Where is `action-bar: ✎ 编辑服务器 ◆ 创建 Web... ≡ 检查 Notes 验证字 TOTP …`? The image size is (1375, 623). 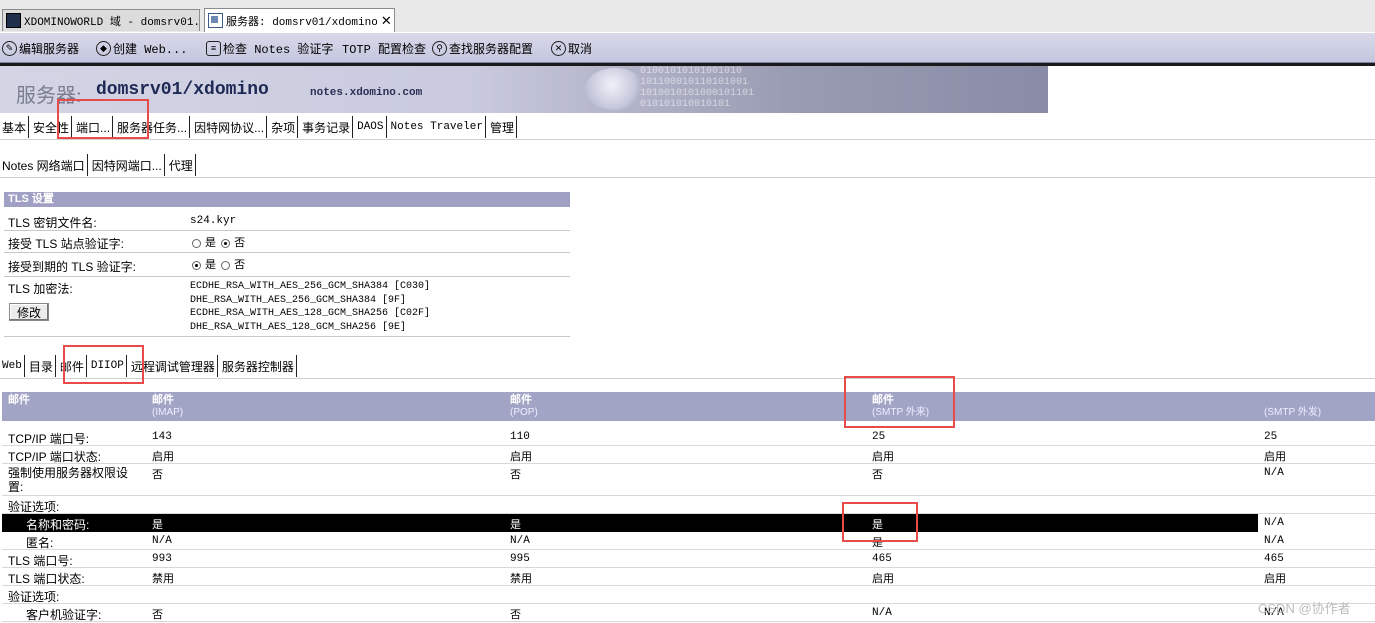
action-bar: ✎ 编辑服务器 ◆ 创建 Web... ≡ 检查 Notes 验证字 TOTP … is located at coordinates (687, 47).